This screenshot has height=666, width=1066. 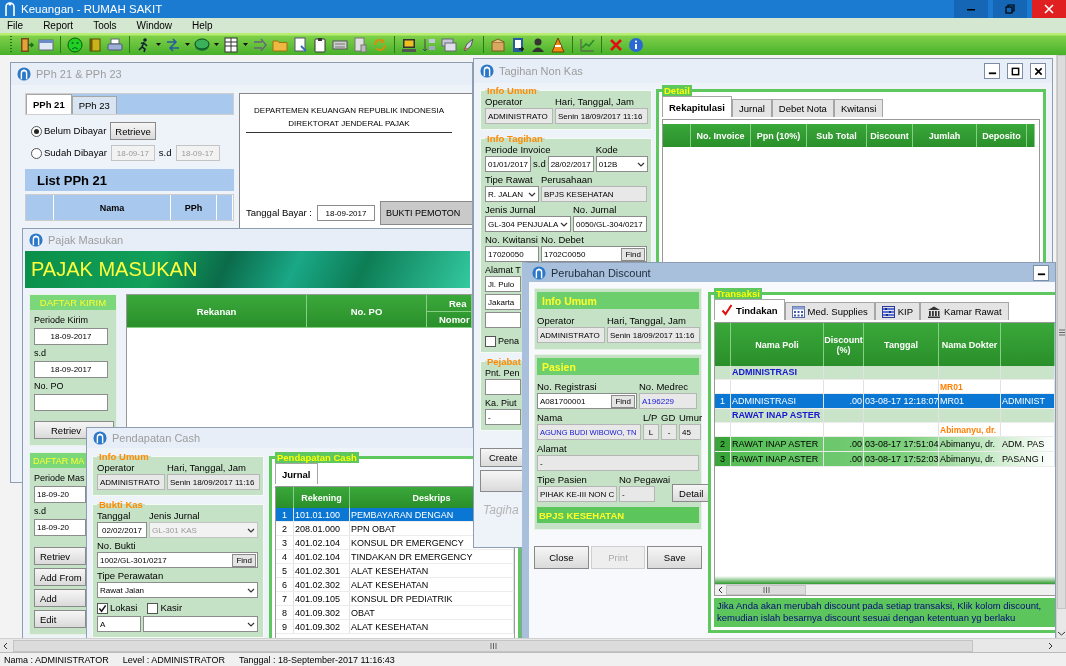 I want to click on empty-button, so click(x=502, y=481).